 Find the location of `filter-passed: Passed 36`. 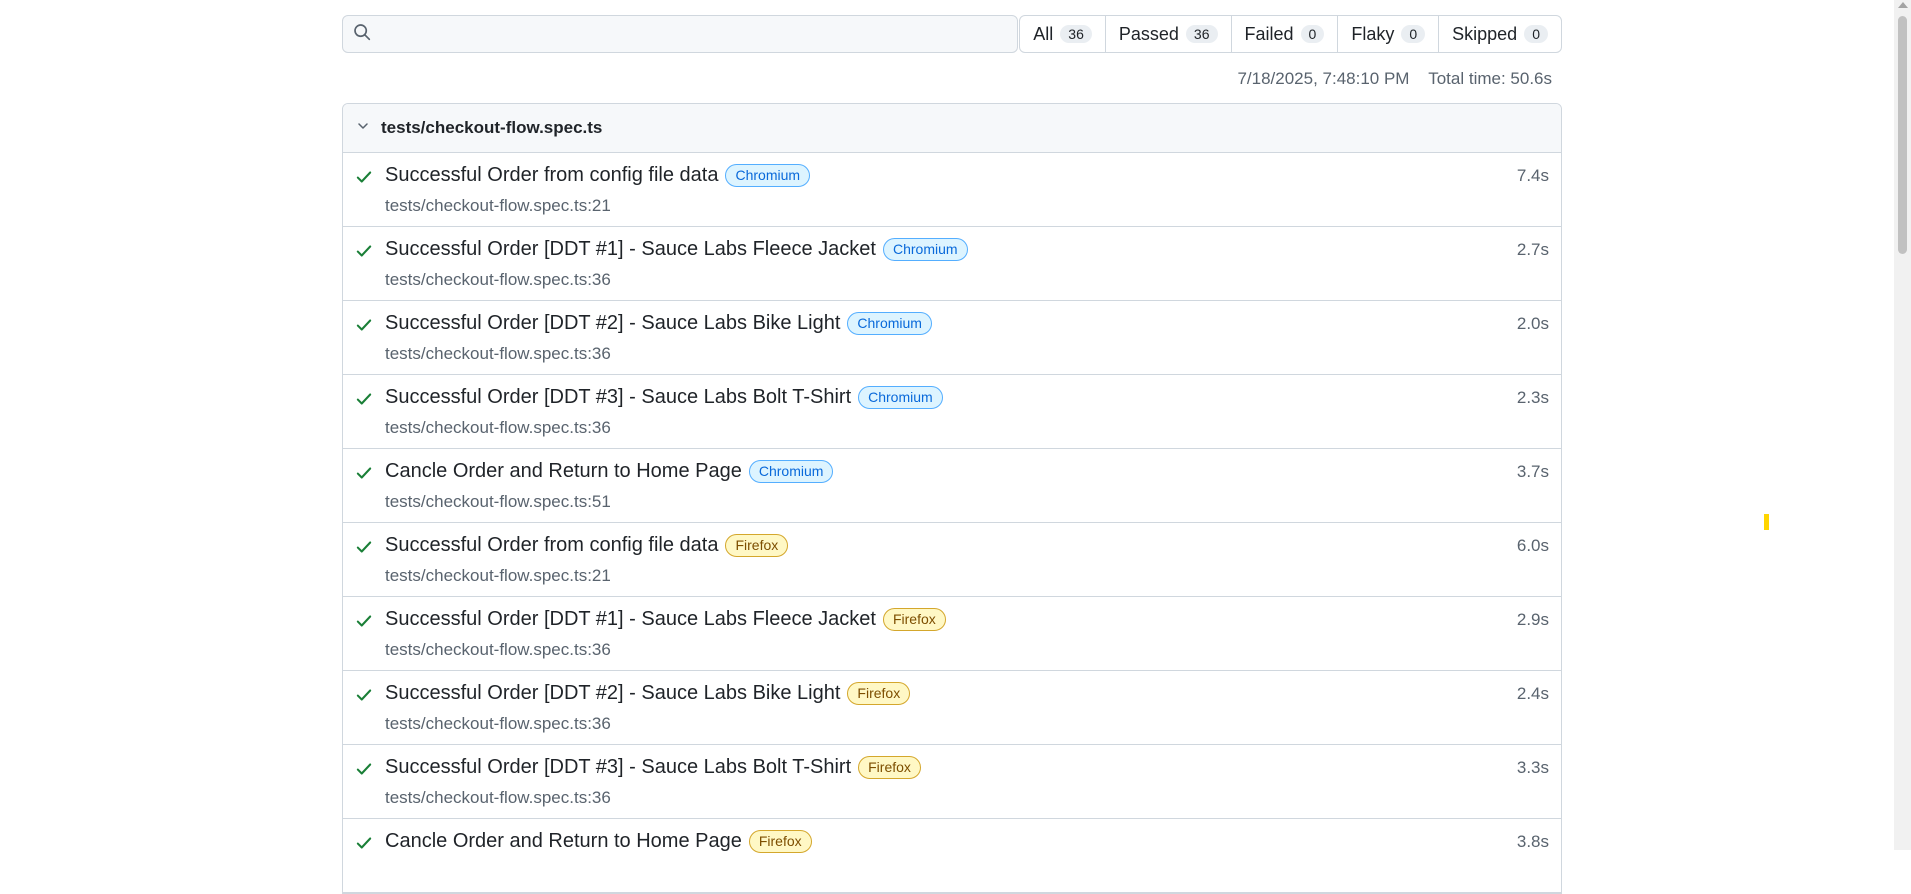

filter-passed: Passed 36 is located at coordinates (1167, 34).